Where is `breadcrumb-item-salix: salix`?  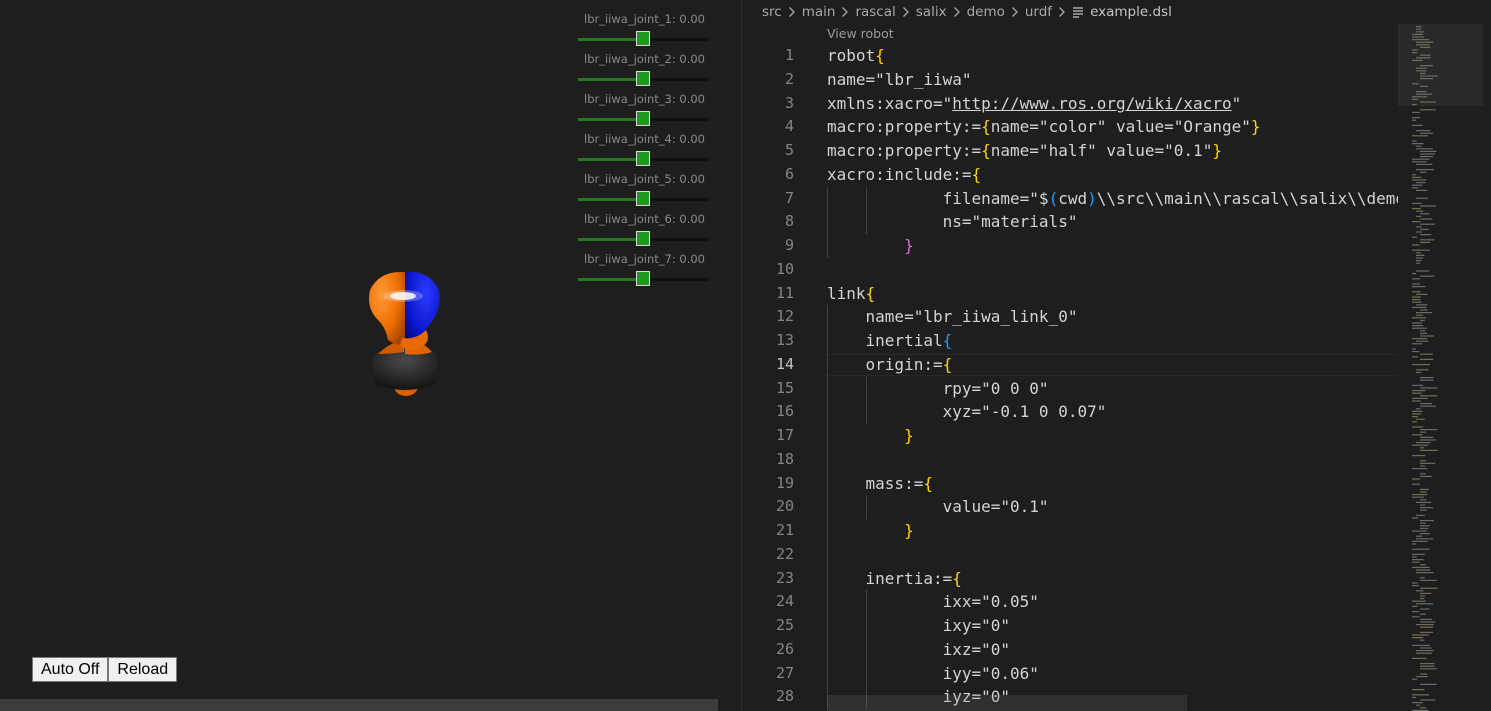
breadcrumb-item-salix: salix is located at coordinates (931, 12).